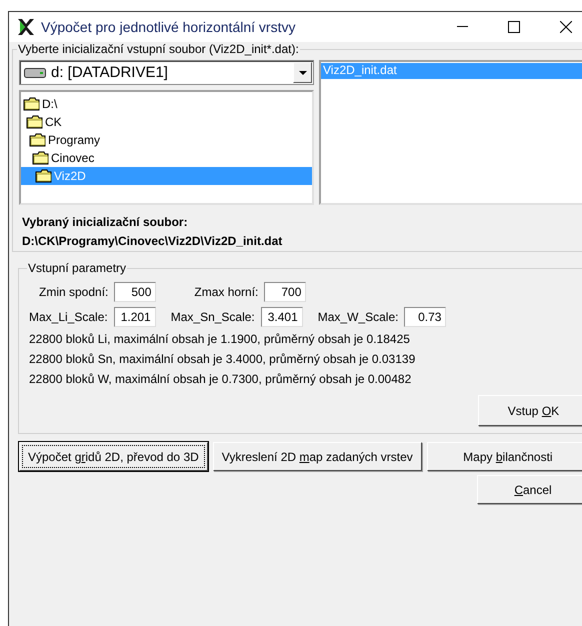 This screenshot has width=582, height=626. Describe the element at coordinates (285, 292) in the screenshot. I see `number-field: 700` at that location.